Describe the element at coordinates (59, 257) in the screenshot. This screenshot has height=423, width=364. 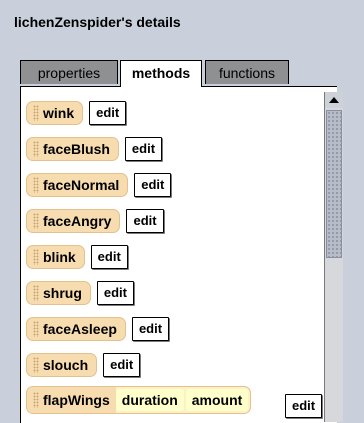
I see `method-name: blink` at that location.